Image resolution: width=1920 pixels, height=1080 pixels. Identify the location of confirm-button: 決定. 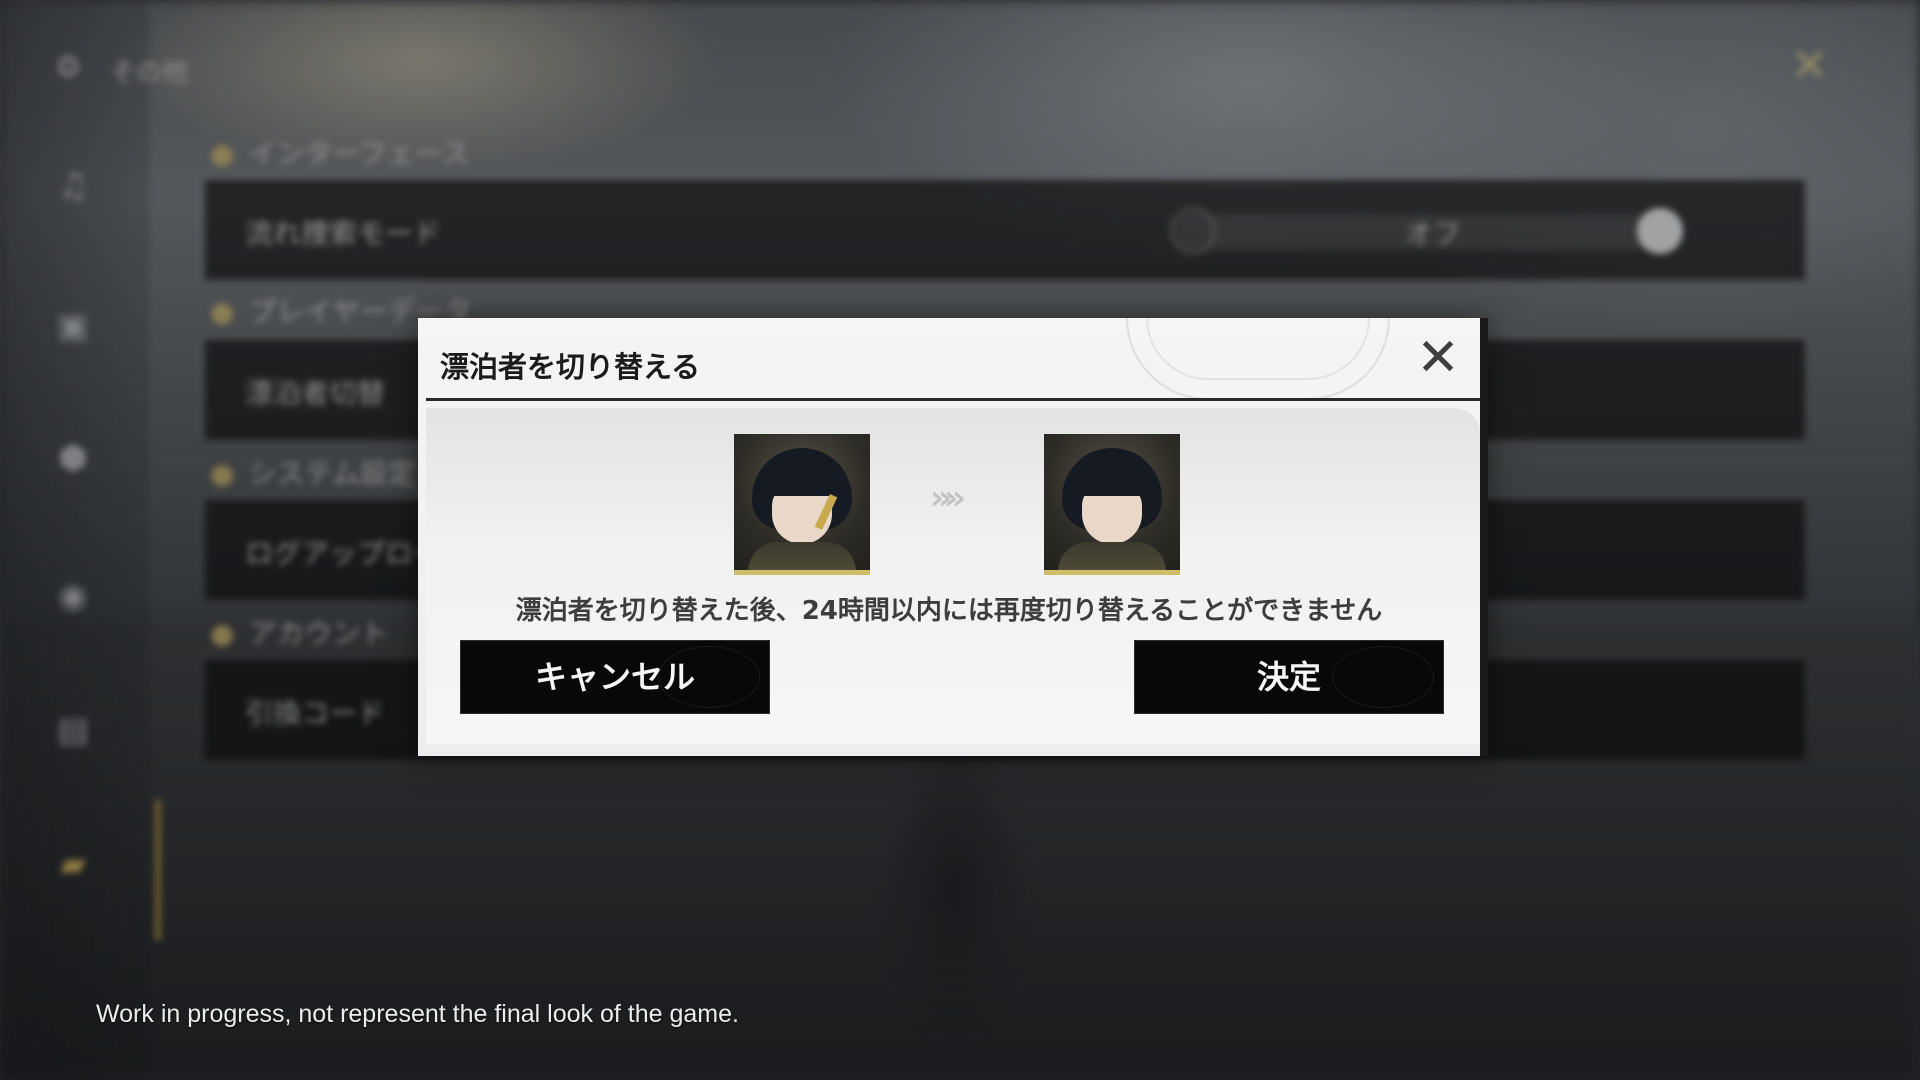
(1289, 677).